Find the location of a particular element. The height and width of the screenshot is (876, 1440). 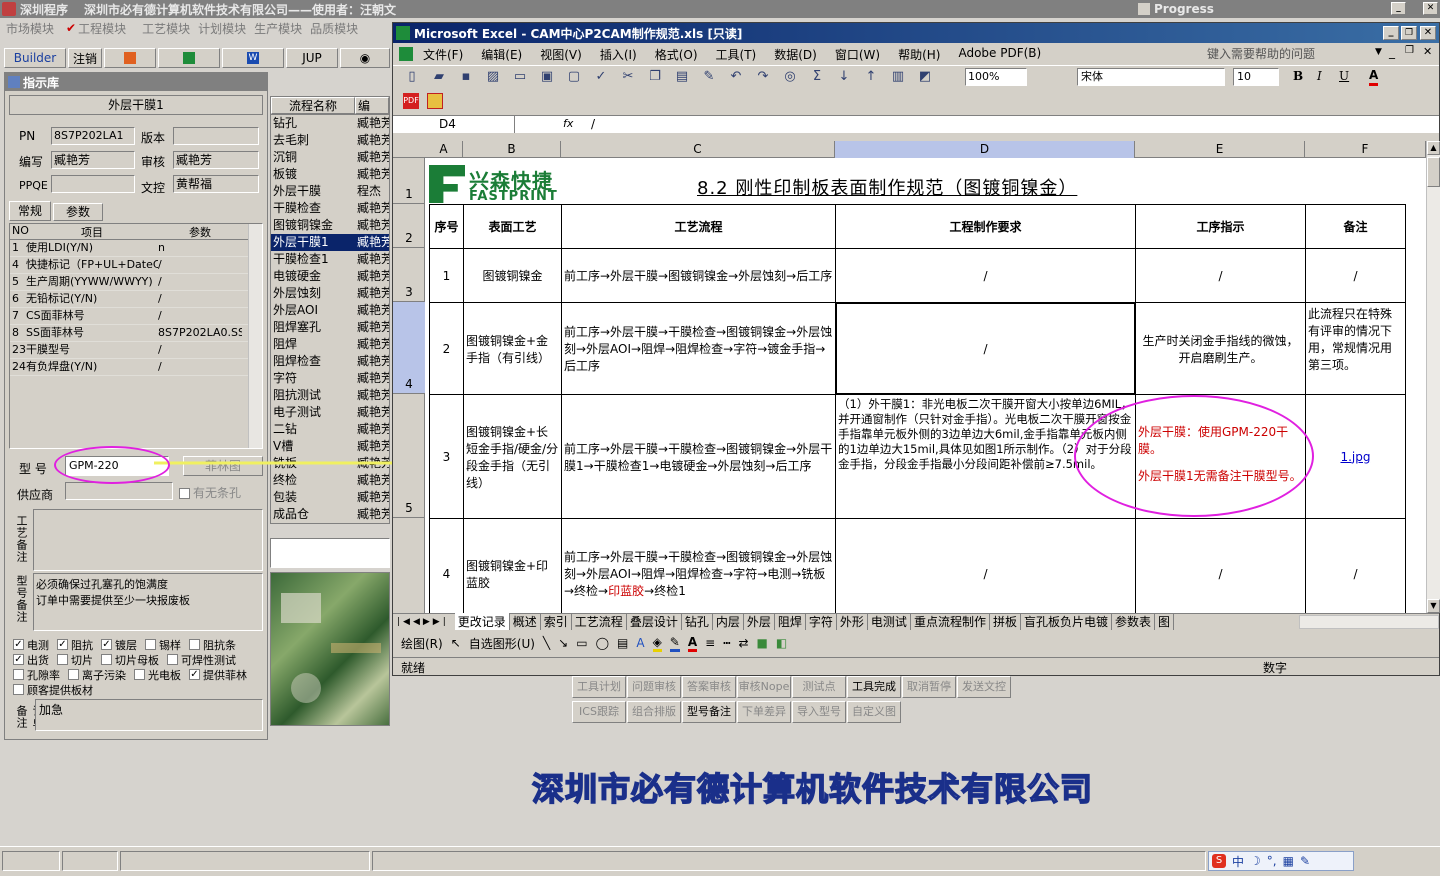

grid-row: 8 SS面菲林号 8S7P202LA0.SS2 is located at coordinates (136, 333).